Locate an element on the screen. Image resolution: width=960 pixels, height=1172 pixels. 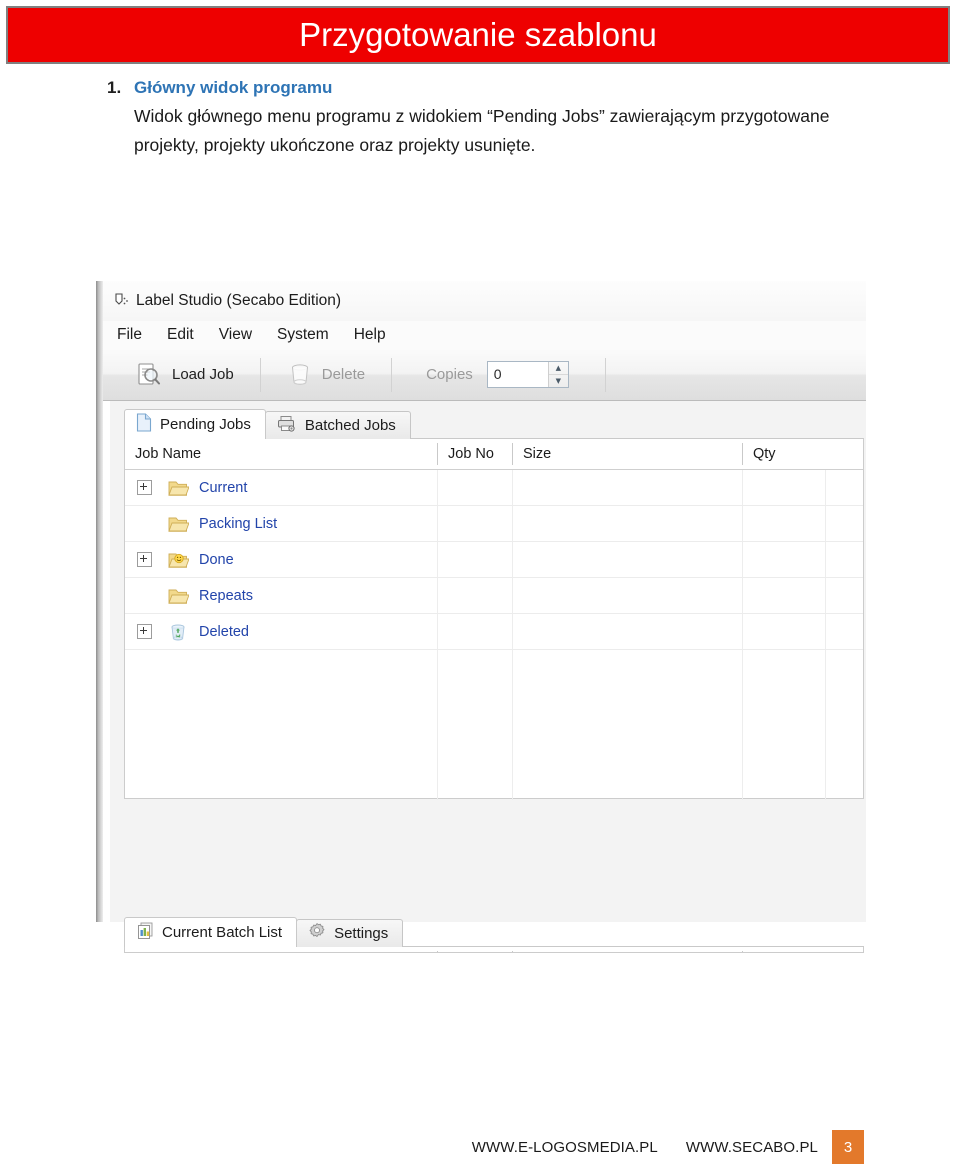
screenshot-left-edge-shadow is located at coordinates (99, 601).